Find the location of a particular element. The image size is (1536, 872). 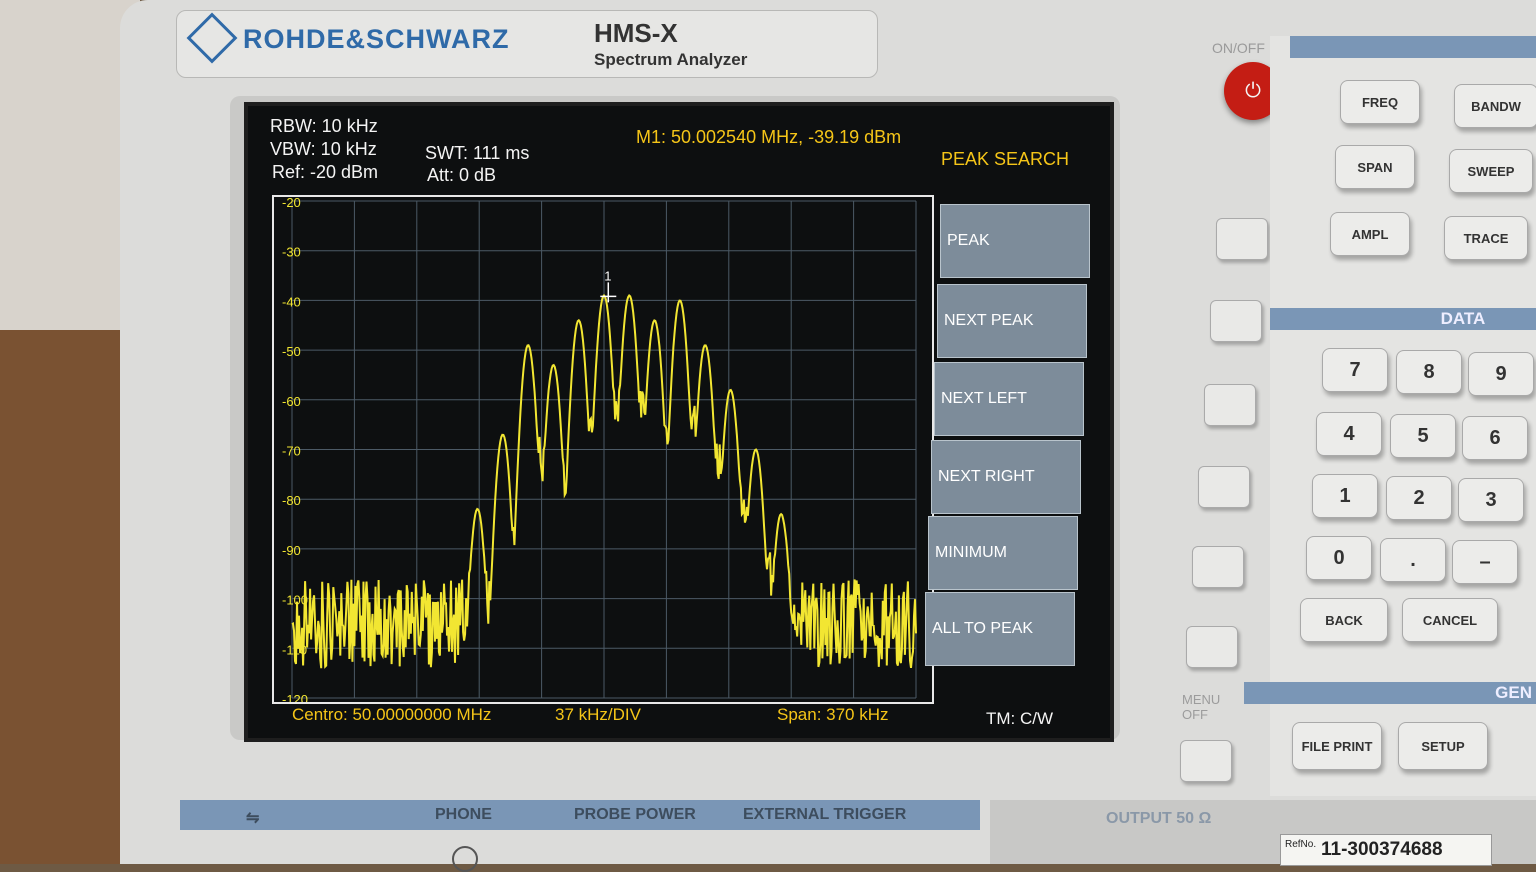

key-minus: – is located at coordinates (1485, 562).